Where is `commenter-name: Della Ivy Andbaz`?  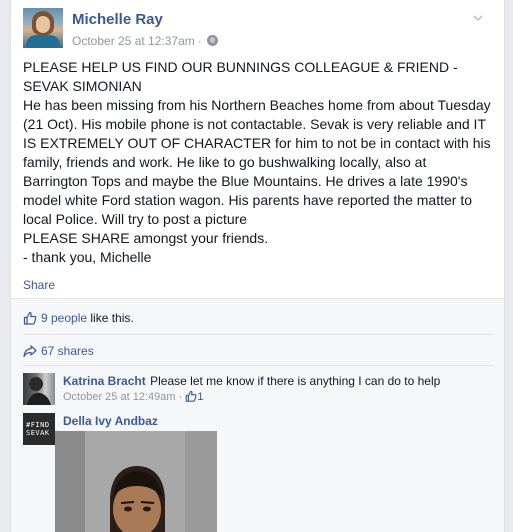 commenter-name: Della Ivy Andbaz is located at coordinates (110, 421).